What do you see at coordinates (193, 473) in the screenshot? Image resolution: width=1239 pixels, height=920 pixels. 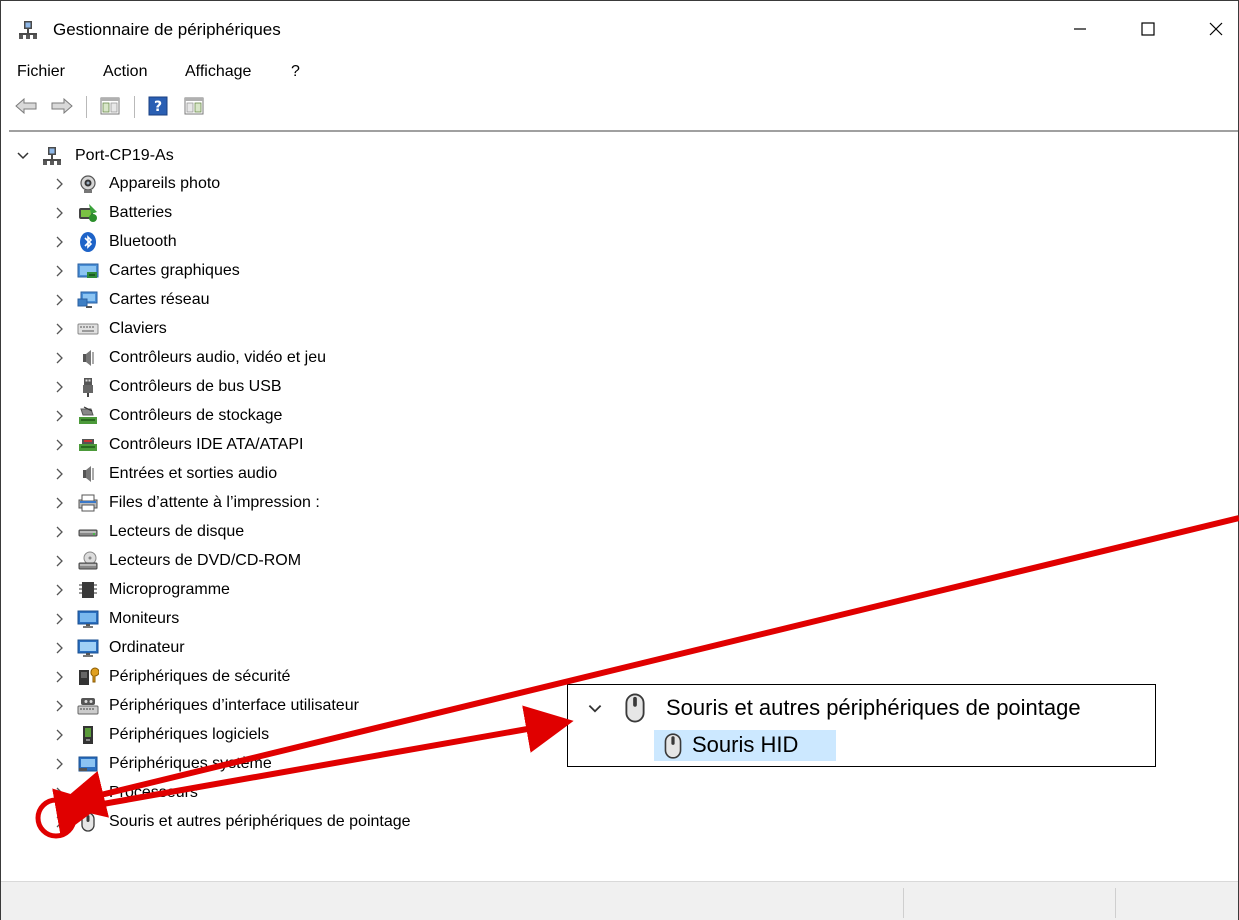 I see `tree-item-label: Entrées et sorties audio` at bounding box center [193, 473].